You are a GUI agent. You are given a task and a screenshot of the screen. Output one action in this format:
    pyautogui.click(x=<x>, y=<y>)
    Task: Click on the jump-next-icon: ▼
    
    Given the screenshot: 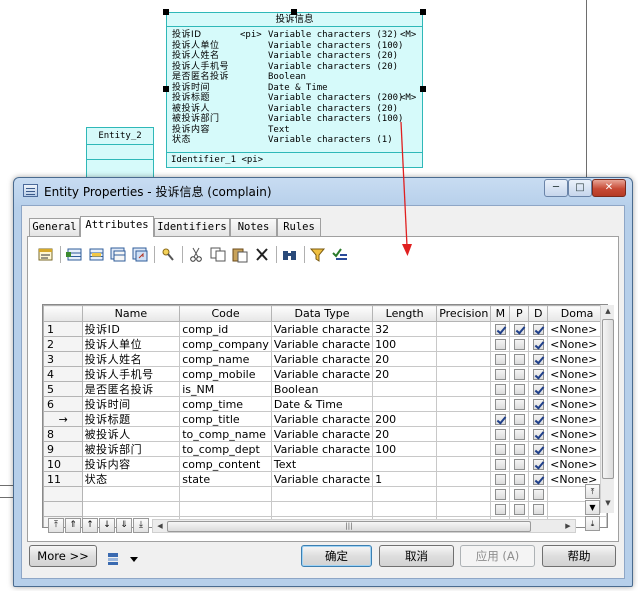 What is the action you would take?
    pyautogui.click(x=592, y=507)
    